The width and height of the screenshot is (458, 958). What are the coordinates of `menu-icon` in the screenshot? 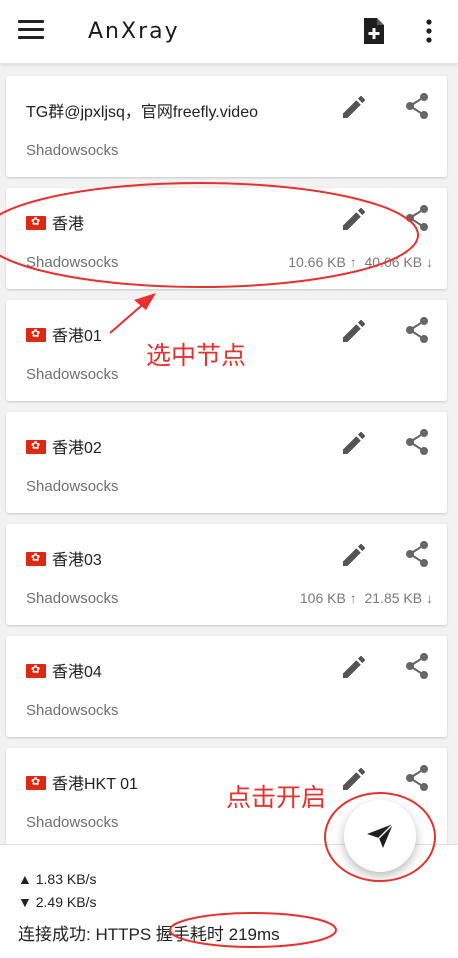 It's located at (31, 32).